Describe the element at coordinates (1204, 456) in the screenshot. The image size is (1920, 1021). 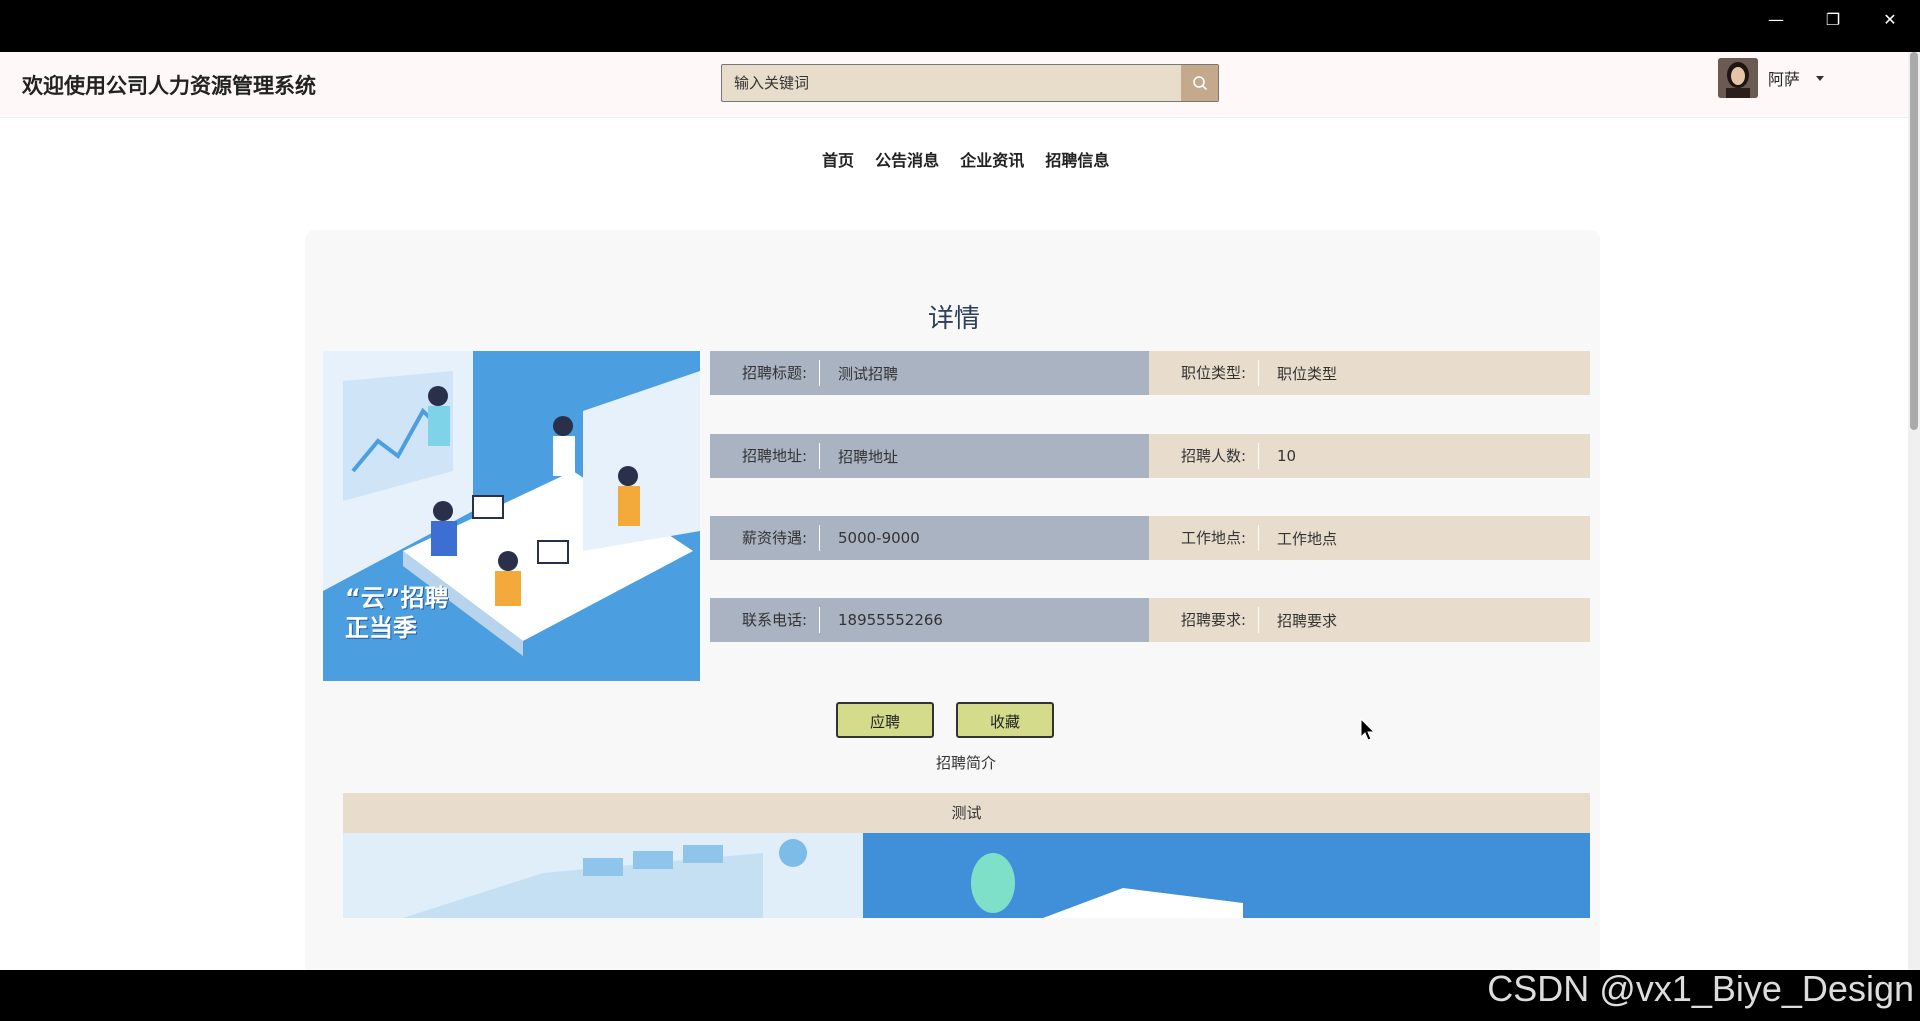
I see `field-label: 招聘人数:` at that location.